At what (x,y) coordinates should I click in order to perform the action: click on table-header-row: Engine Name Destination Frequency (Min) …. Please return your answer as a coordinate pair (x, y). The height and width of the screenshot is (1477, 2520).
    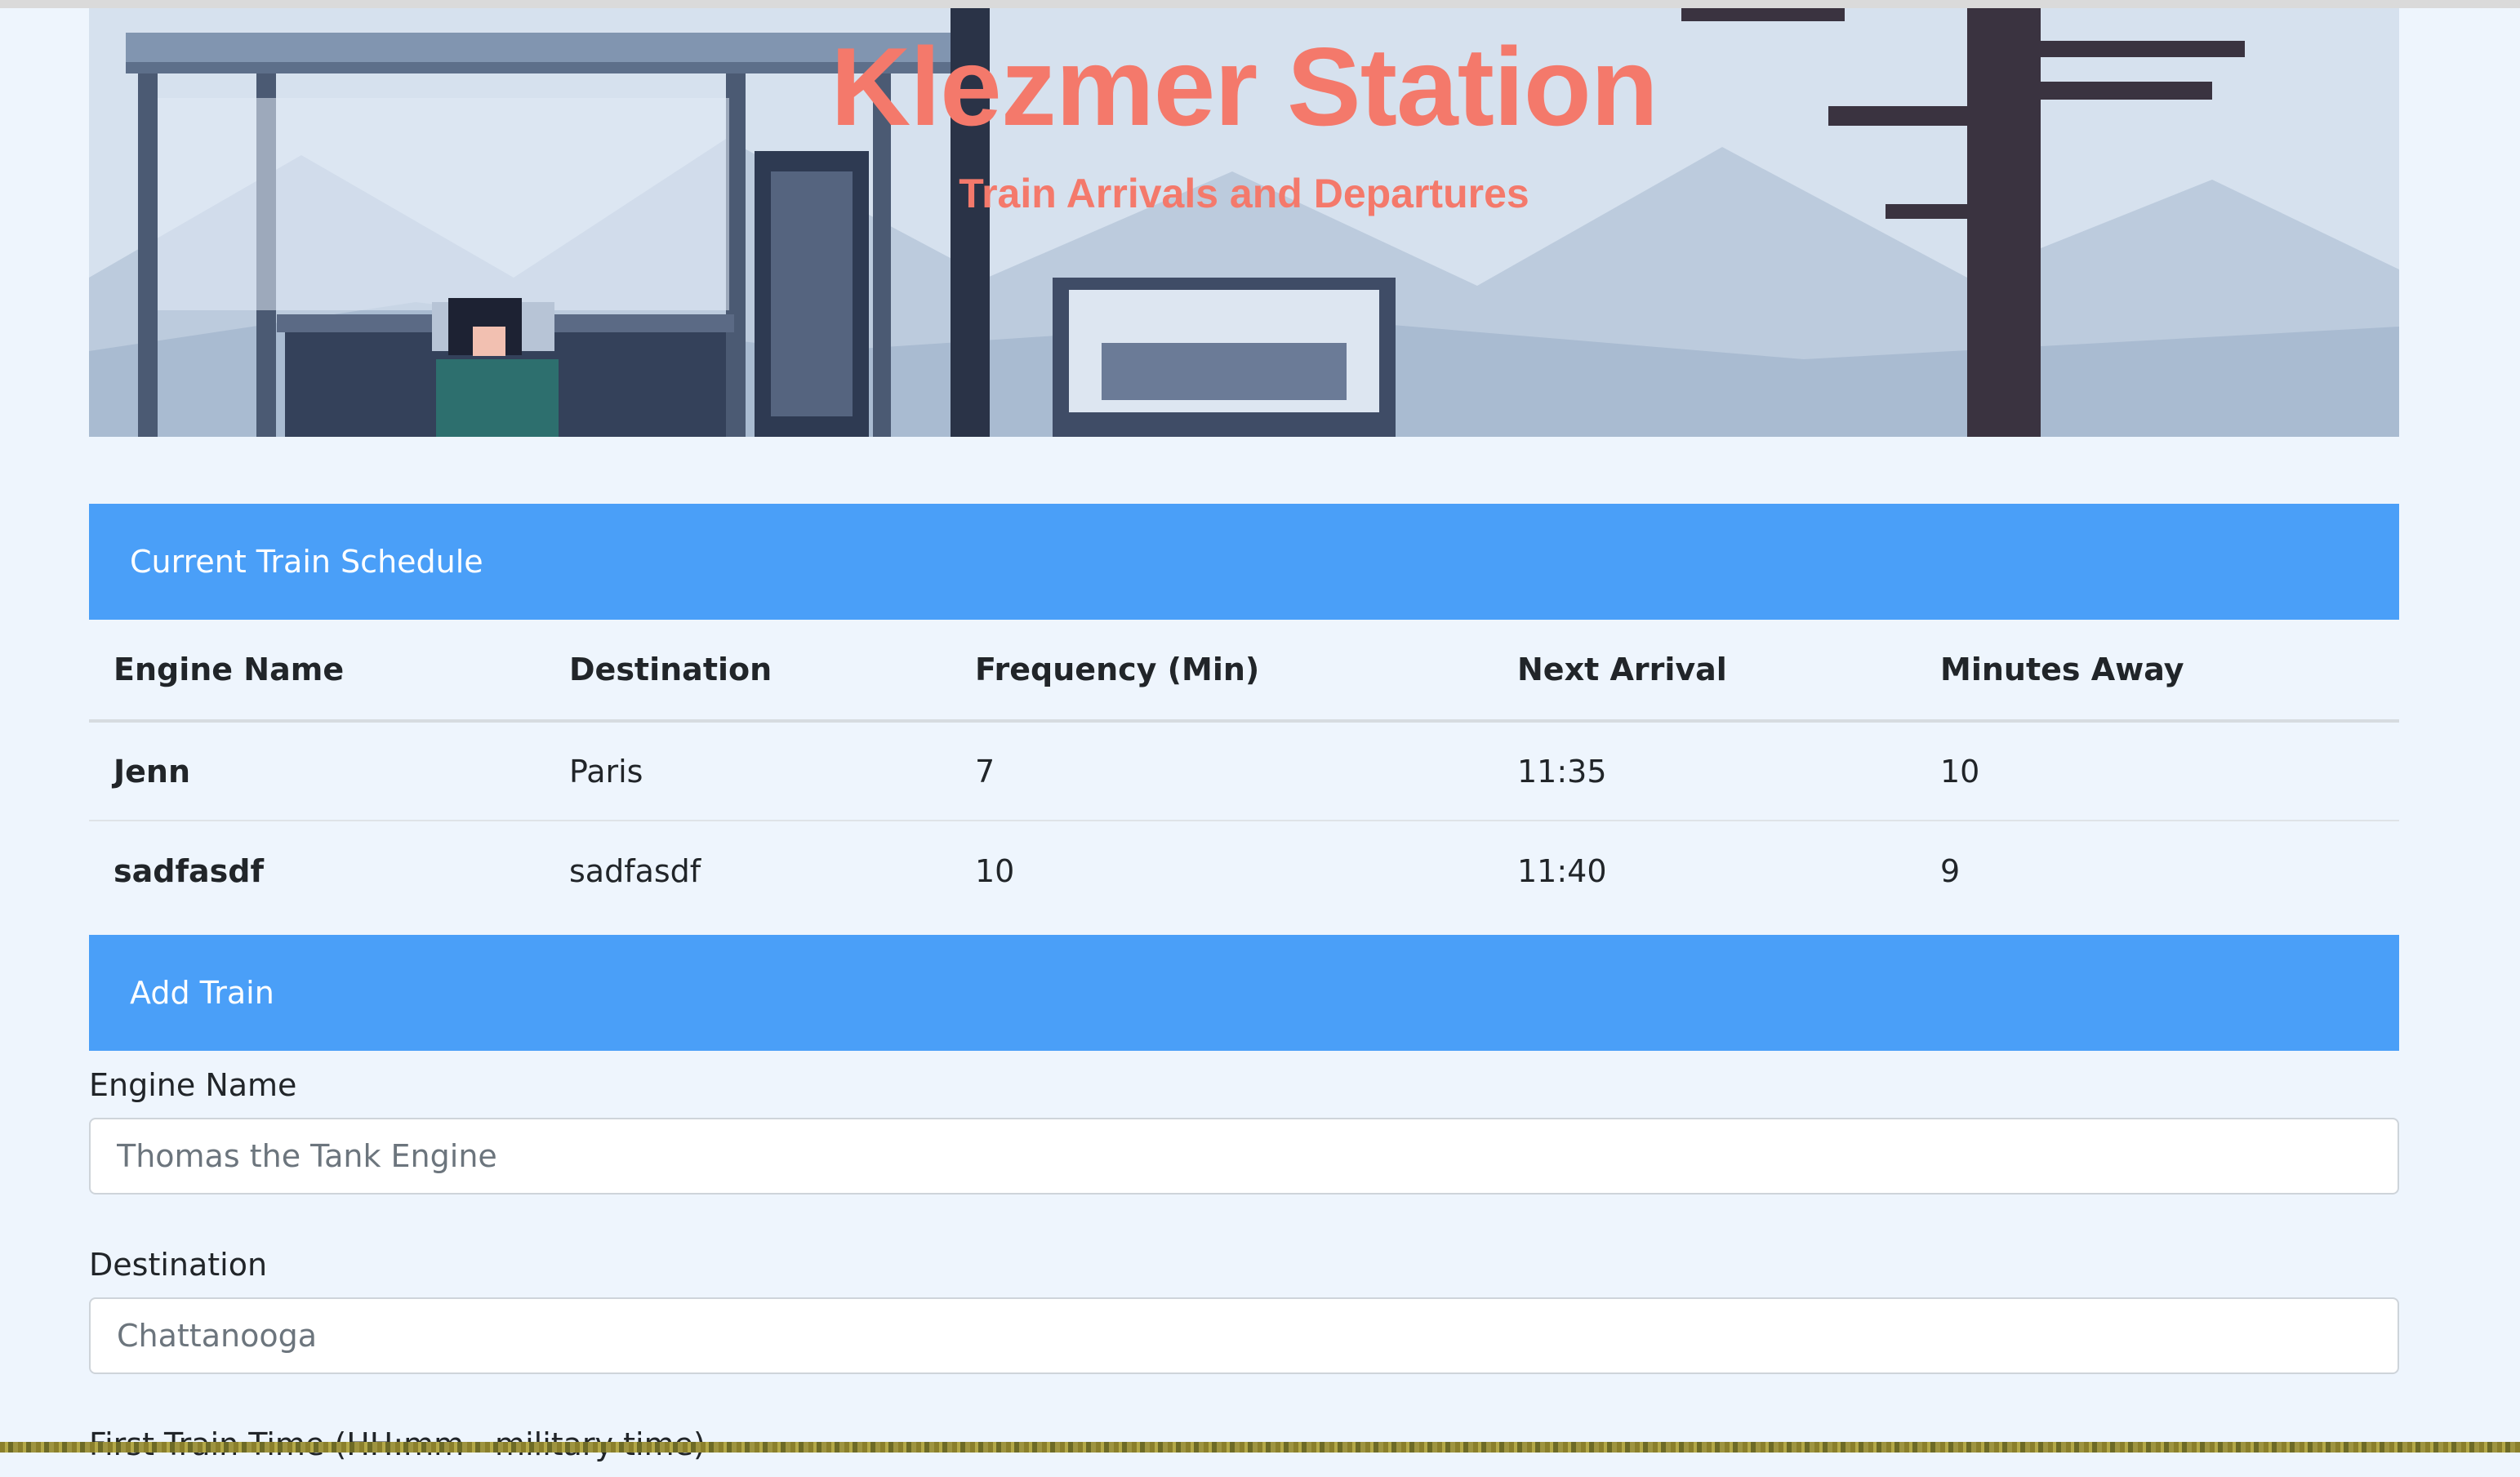
    Looking at the image, I should click on (1244, 671).